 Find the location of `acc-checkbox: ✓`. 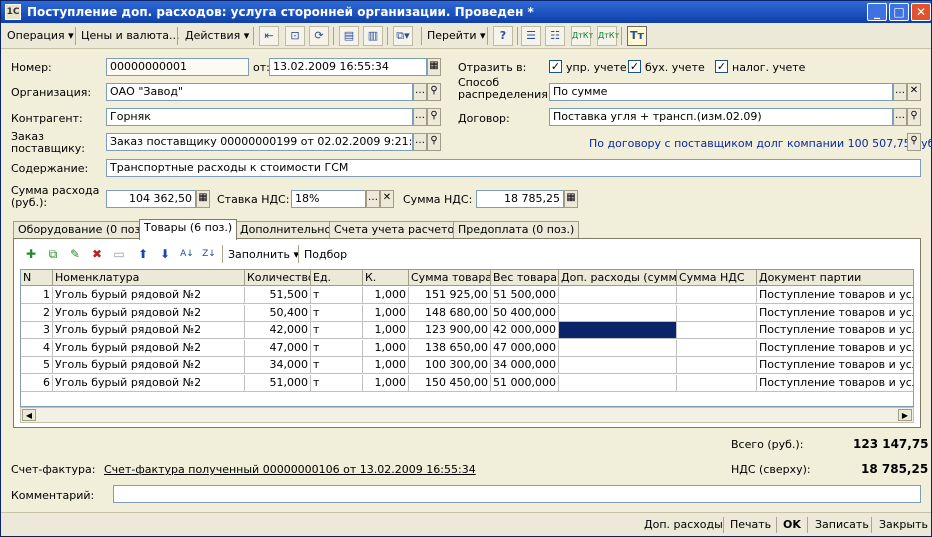

acc-checkbox: ✓ is located at coordinates (634, 66).